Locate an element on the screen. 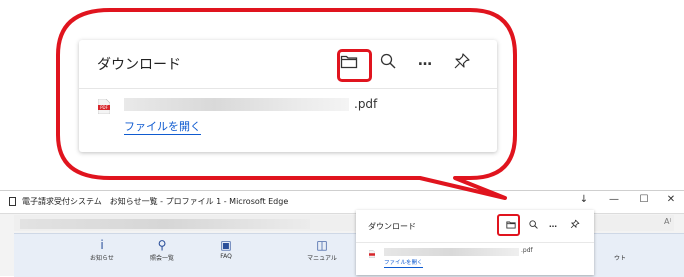 Image resolution: width=684 pixels, height=277 pixels. svg-text: PDF is located at coordinates (104, 107).